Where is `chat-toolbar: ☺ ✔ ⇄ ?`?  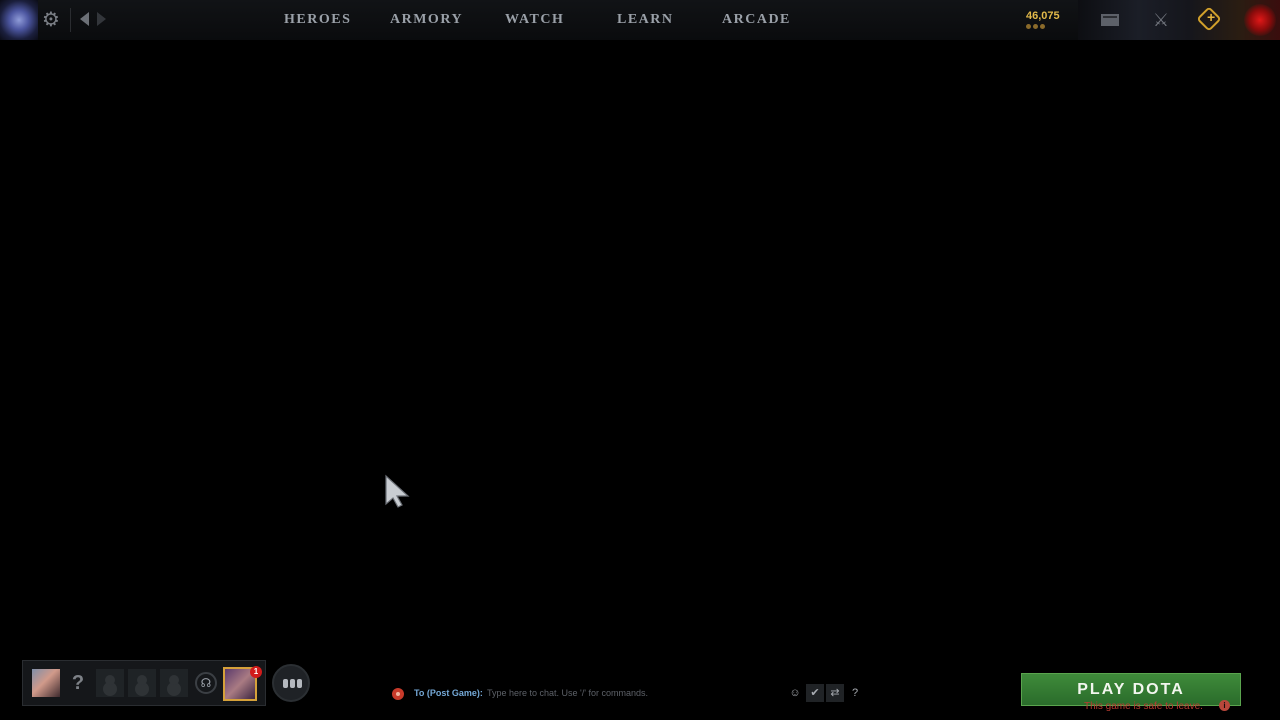
chat-toolbar: ☺ ✔ ⇄ ? is located at coordinates (825, 693).